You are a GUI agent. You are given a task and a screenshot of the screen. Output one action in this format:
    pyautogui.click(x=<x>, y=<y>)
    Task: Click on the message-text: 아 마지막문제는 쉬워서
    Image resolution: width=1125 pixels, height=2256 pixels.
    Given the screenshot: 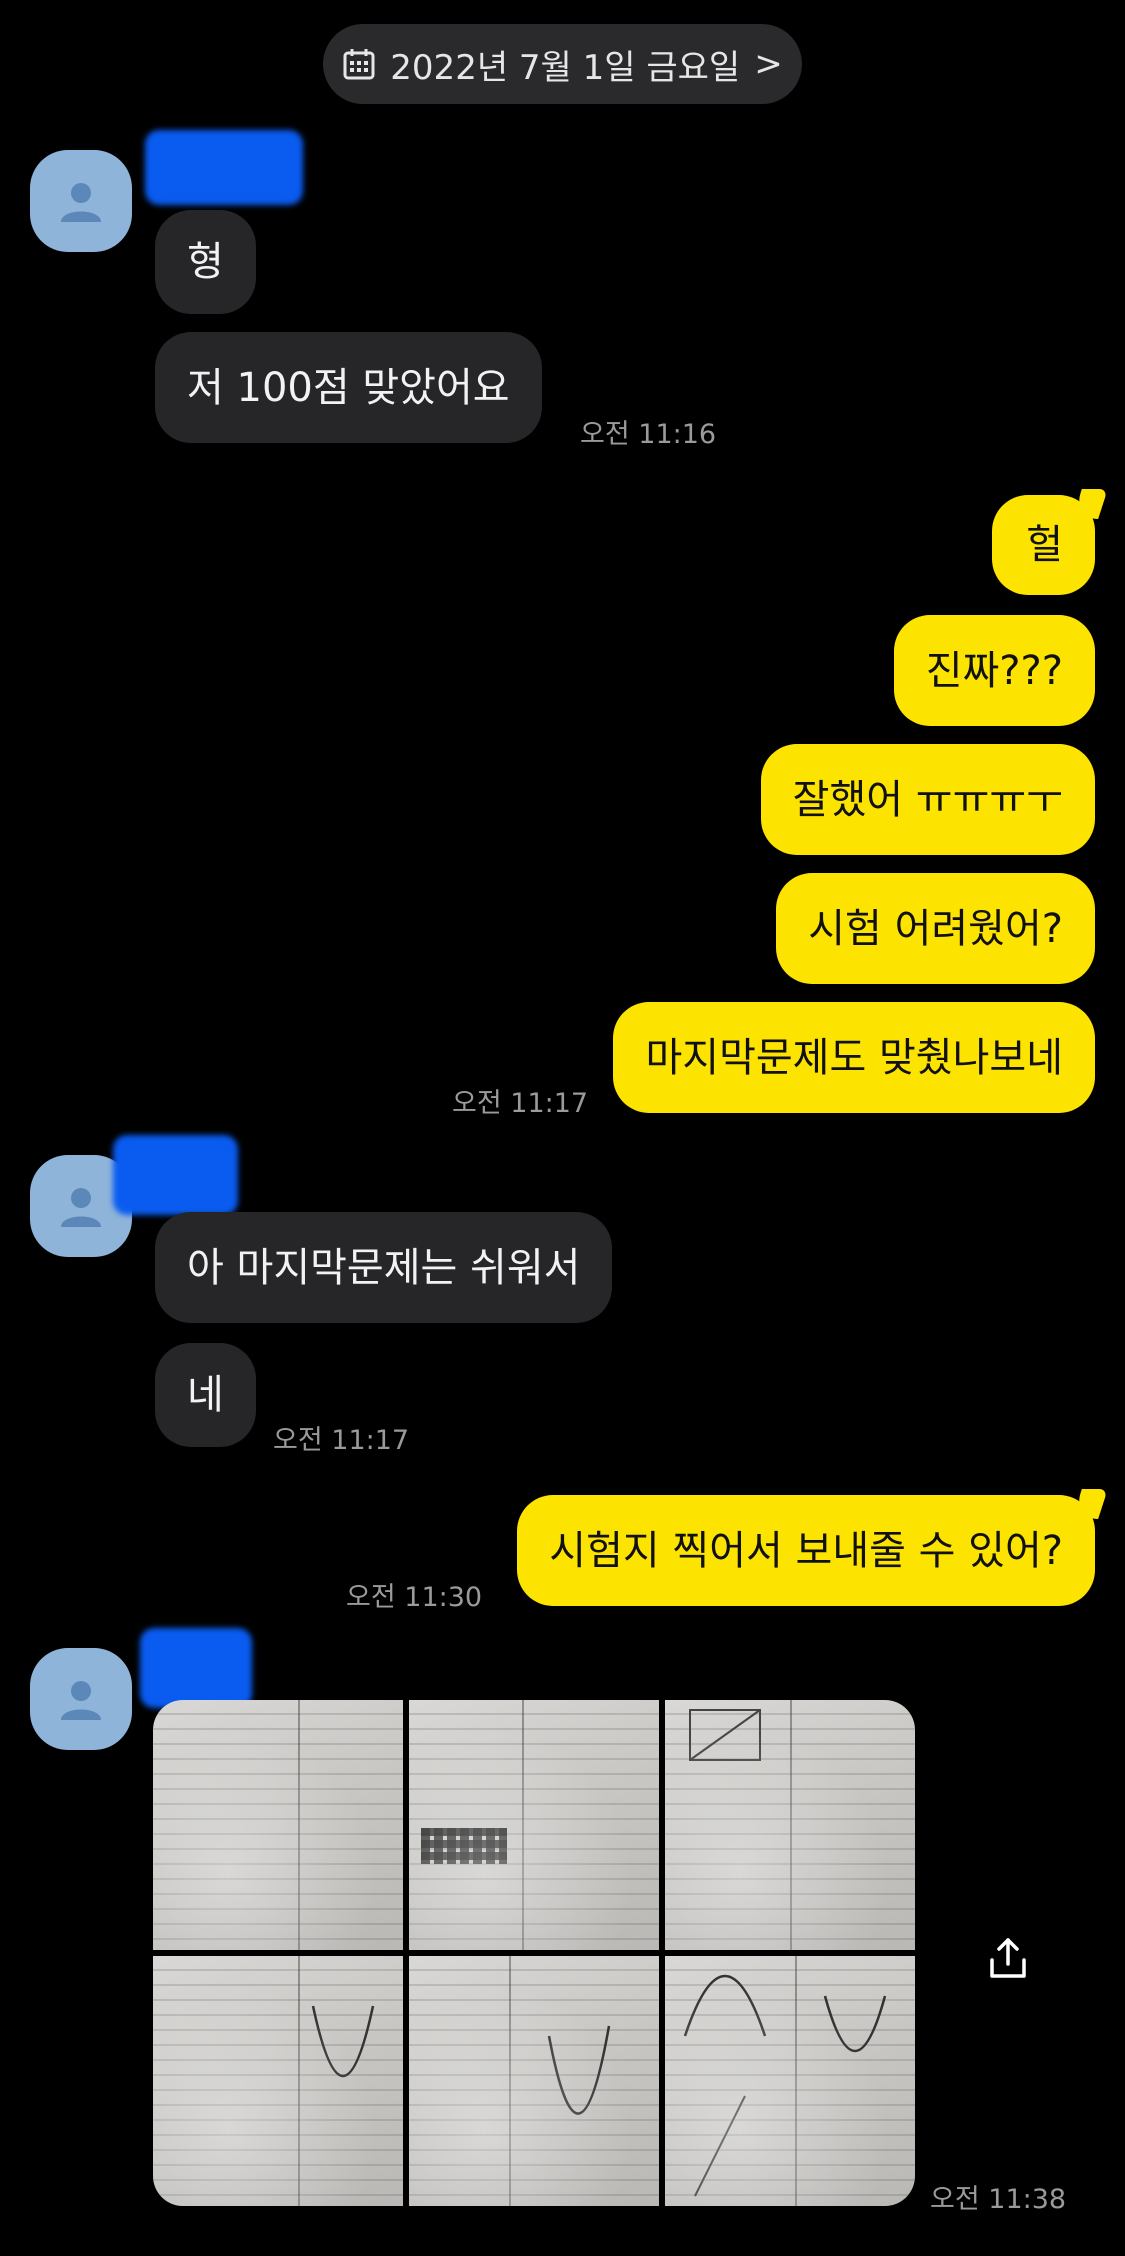 What is the action you would take?
    pyautogui.click(x=384, y=1267)
    